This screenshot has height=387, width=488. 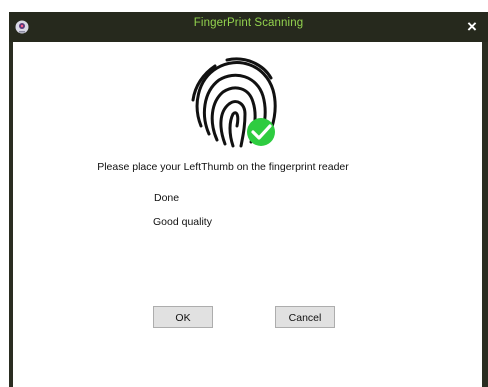 I want to click on checkmark-circle-icon, so click(x=261, y=132).